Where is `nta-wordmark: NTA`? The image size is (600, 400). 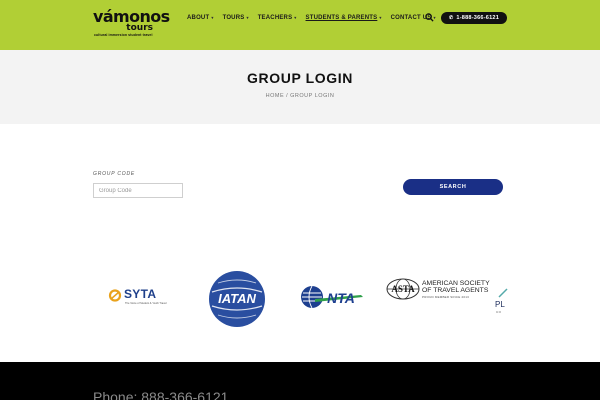 nta-wordmark: NTA is located at coordinates (341, 298).